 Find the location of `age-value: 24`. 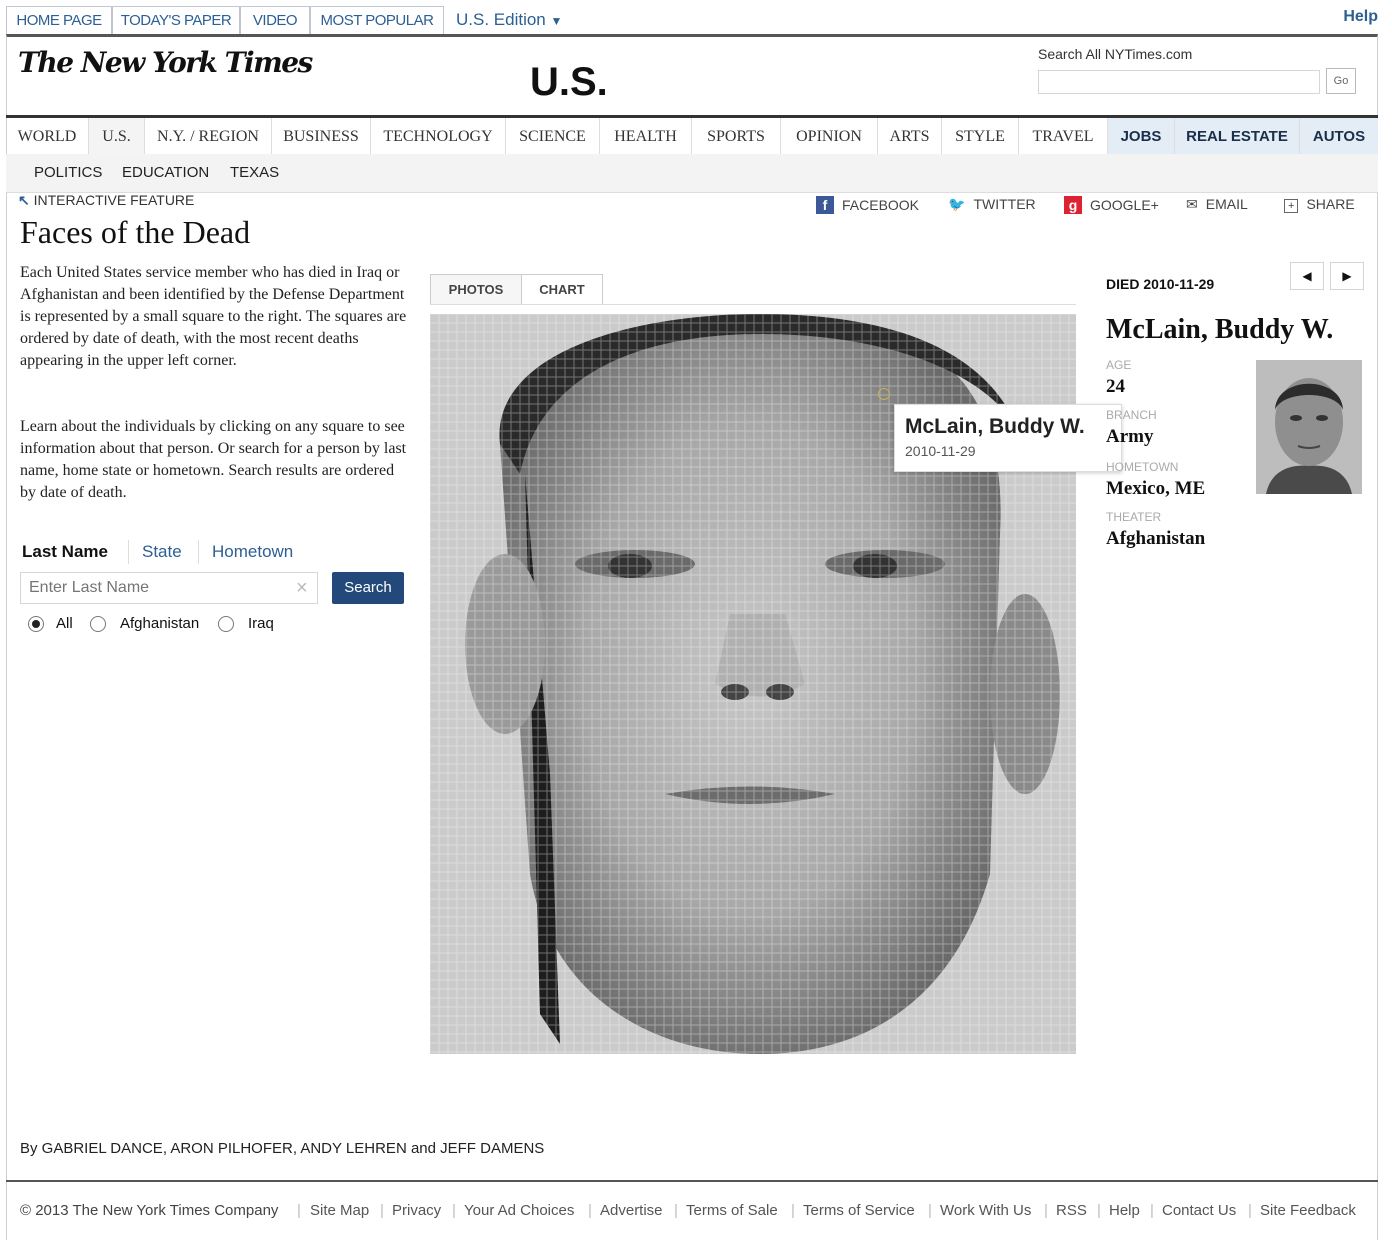

age-value: 24 is located at coordinates (1115, 386).